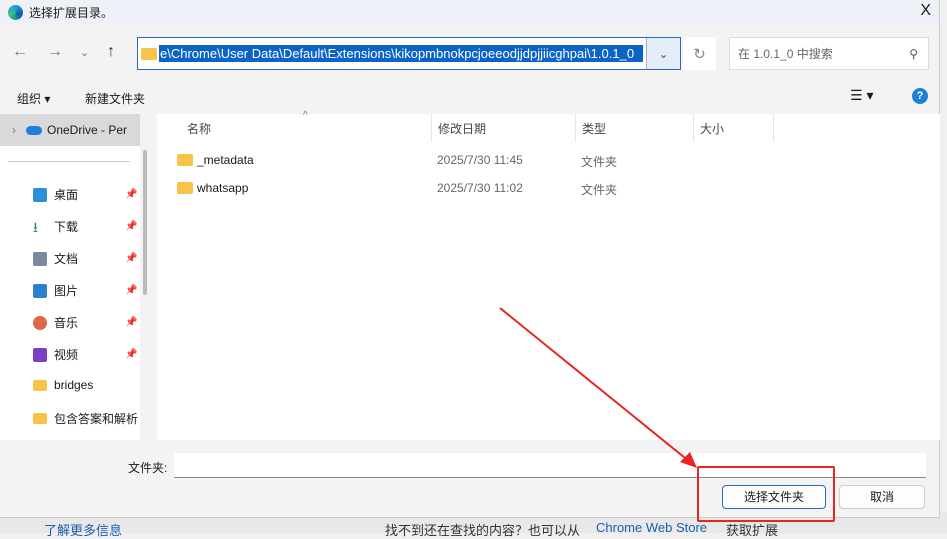 The width and height of the screenshot is (947, 539). I want to click on annotation-arrow, so click(598, 387).